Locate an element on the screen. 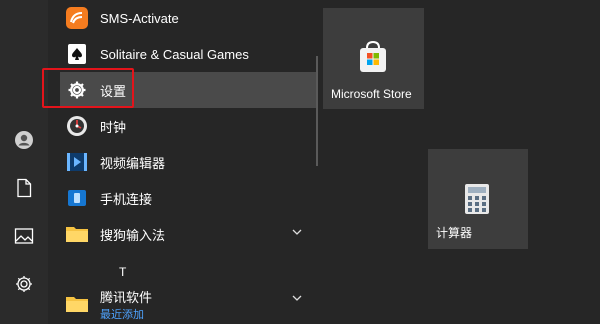 The image size is (600, 324). settings-gear-icon is located at coordinates (24, 284).